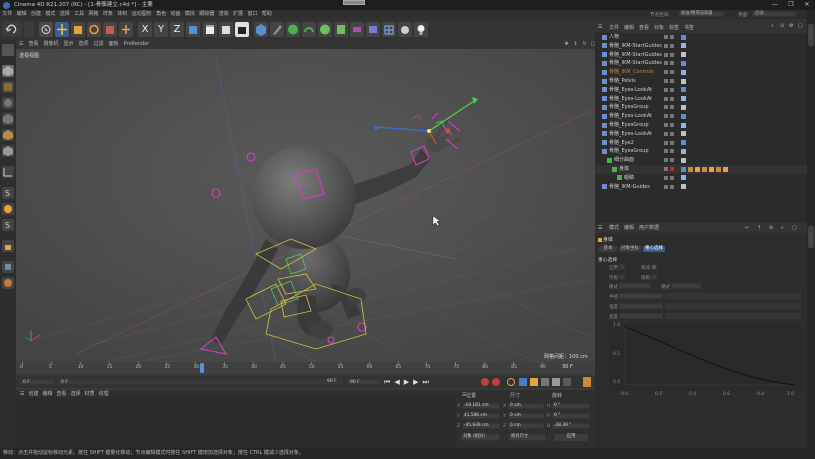 This screenshot has width=815, height=459. What do you see at coordinates (126, 29) in the screenshot?
I see `transform-button` at bounding box center [126, 29].